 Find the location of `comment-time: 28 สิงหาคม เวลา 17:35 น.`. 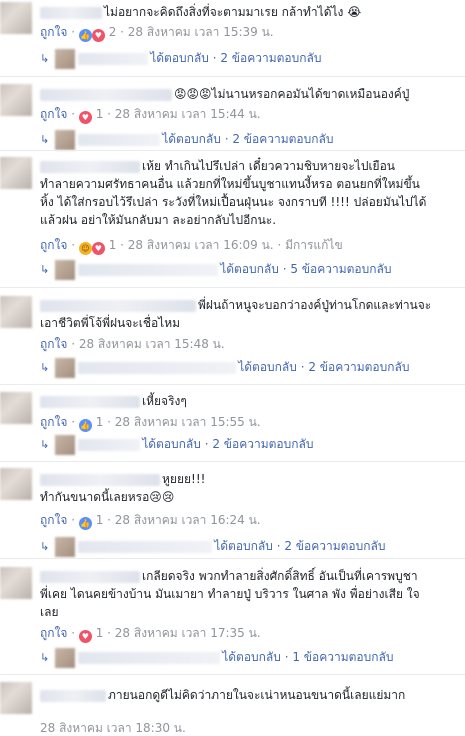

comment-time: 28 สิงหาคม เวลา 17:35 น. is located at coordinates (188, 633).